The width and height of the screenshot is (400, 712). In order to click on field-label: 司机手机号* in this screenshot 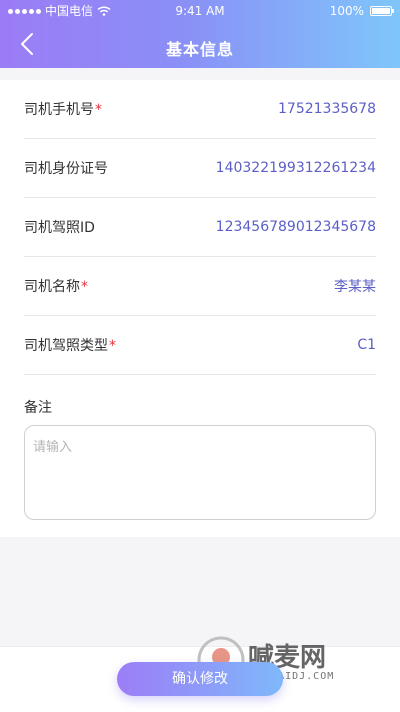, I will do `click(63, 110)`.